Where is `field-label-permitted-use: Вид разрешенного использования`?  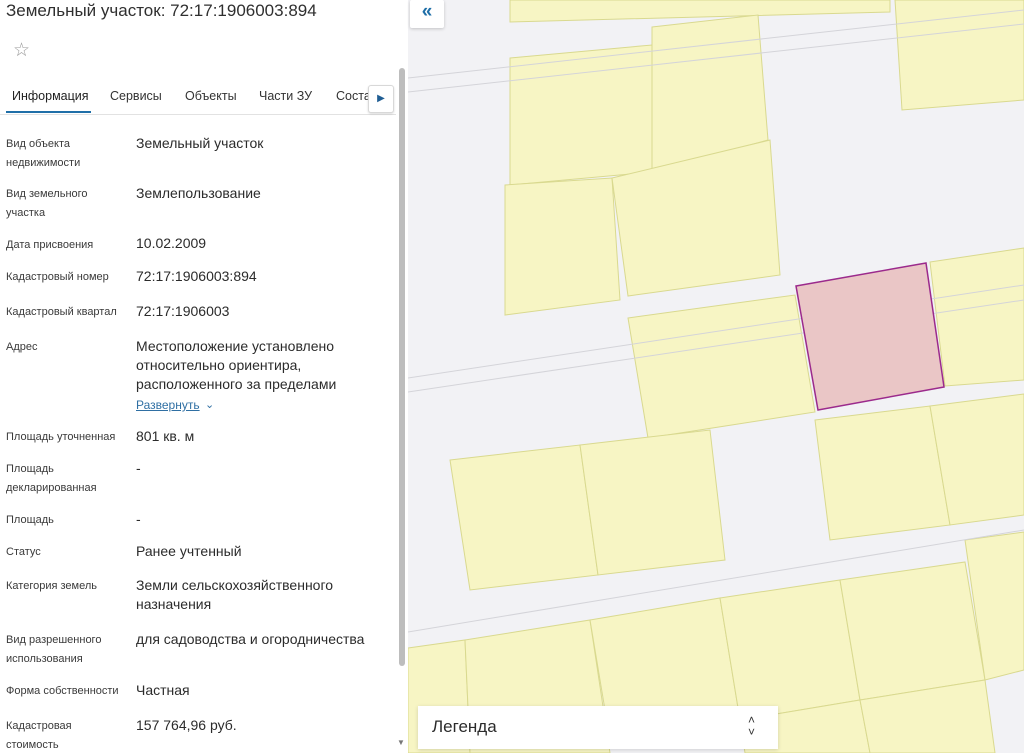
field-label-permitted-use: Вид разрешенного использования is located at coordinates (54, 649).